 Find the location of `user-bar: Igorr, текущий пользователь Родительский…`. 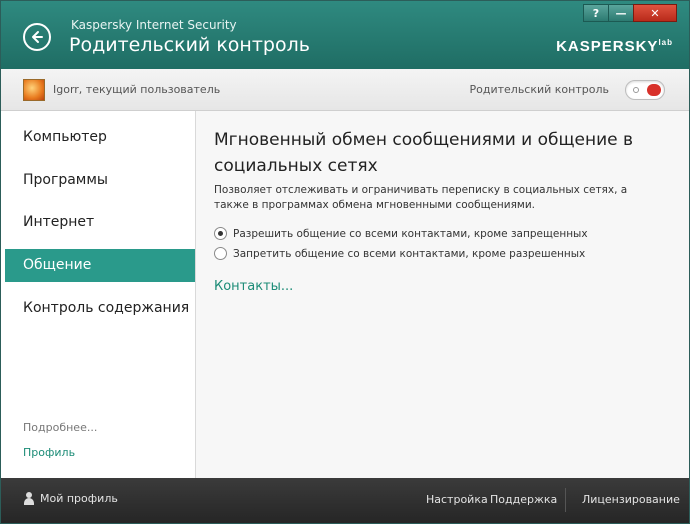

user-bar: Igorr, текущий пользователь Родительский… is located at coordinates (345, 90).